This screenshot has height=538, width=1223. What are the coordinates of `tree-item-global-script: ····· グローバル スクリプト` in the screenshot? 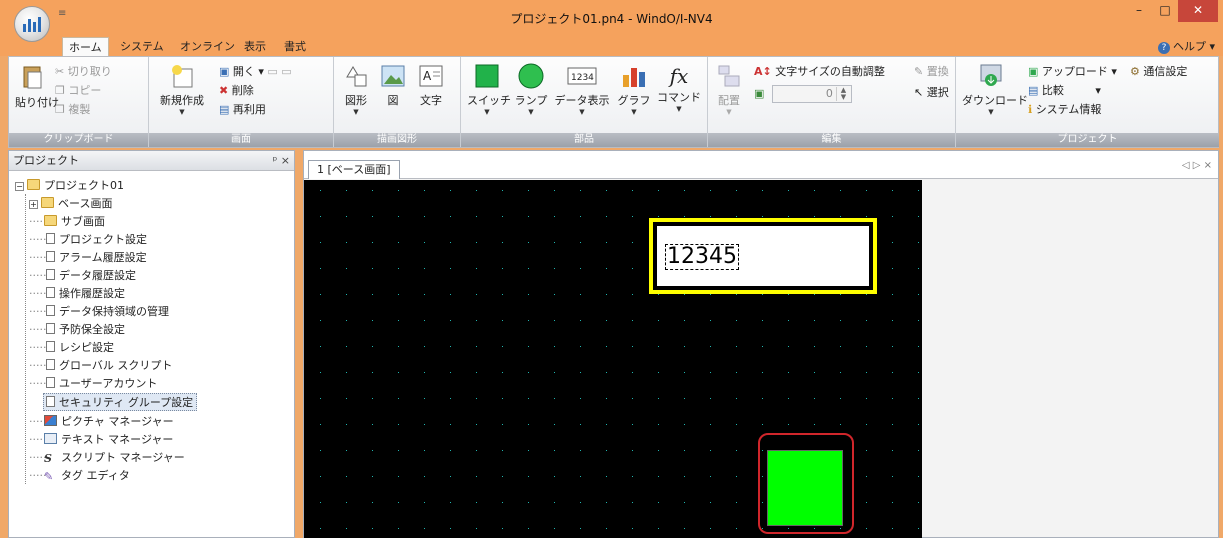 It's located at (100, 366).